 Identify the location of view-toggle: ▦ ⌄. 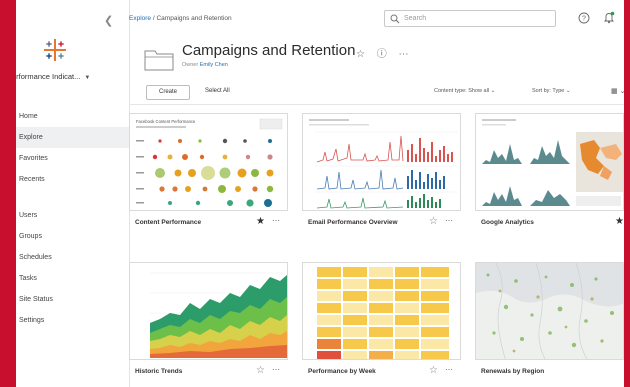
(617, 91).